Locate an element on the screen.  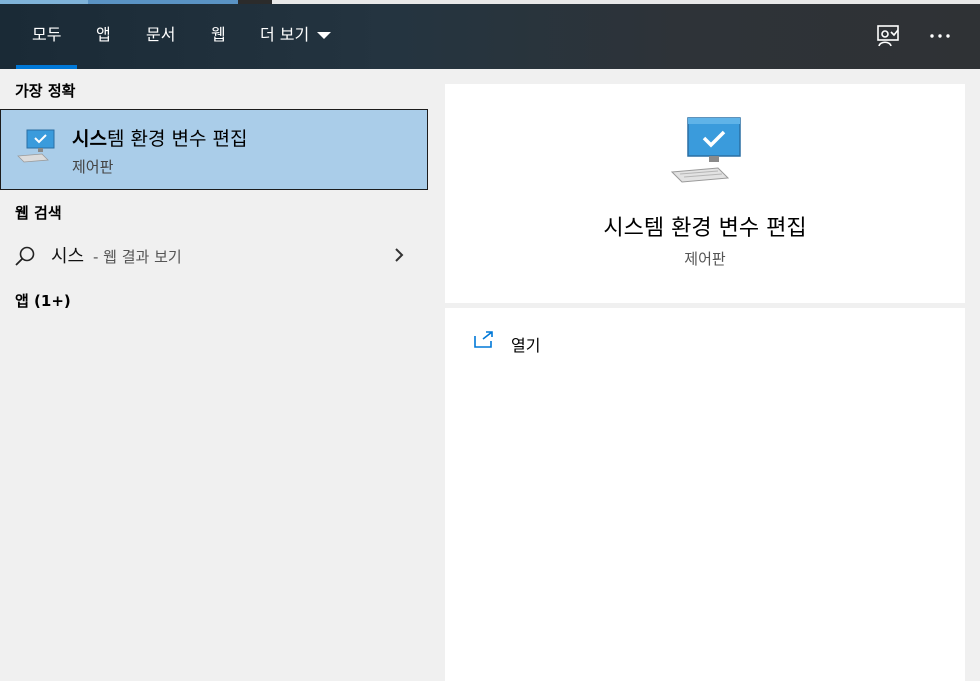
feedback-icon is located at coordinates (888, 36).